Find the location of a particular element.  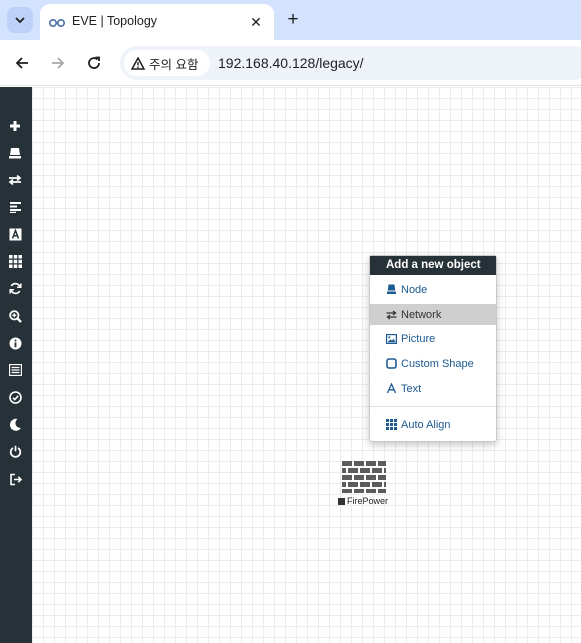

menu-item-label: Picture is located at coordinates (418, 338).